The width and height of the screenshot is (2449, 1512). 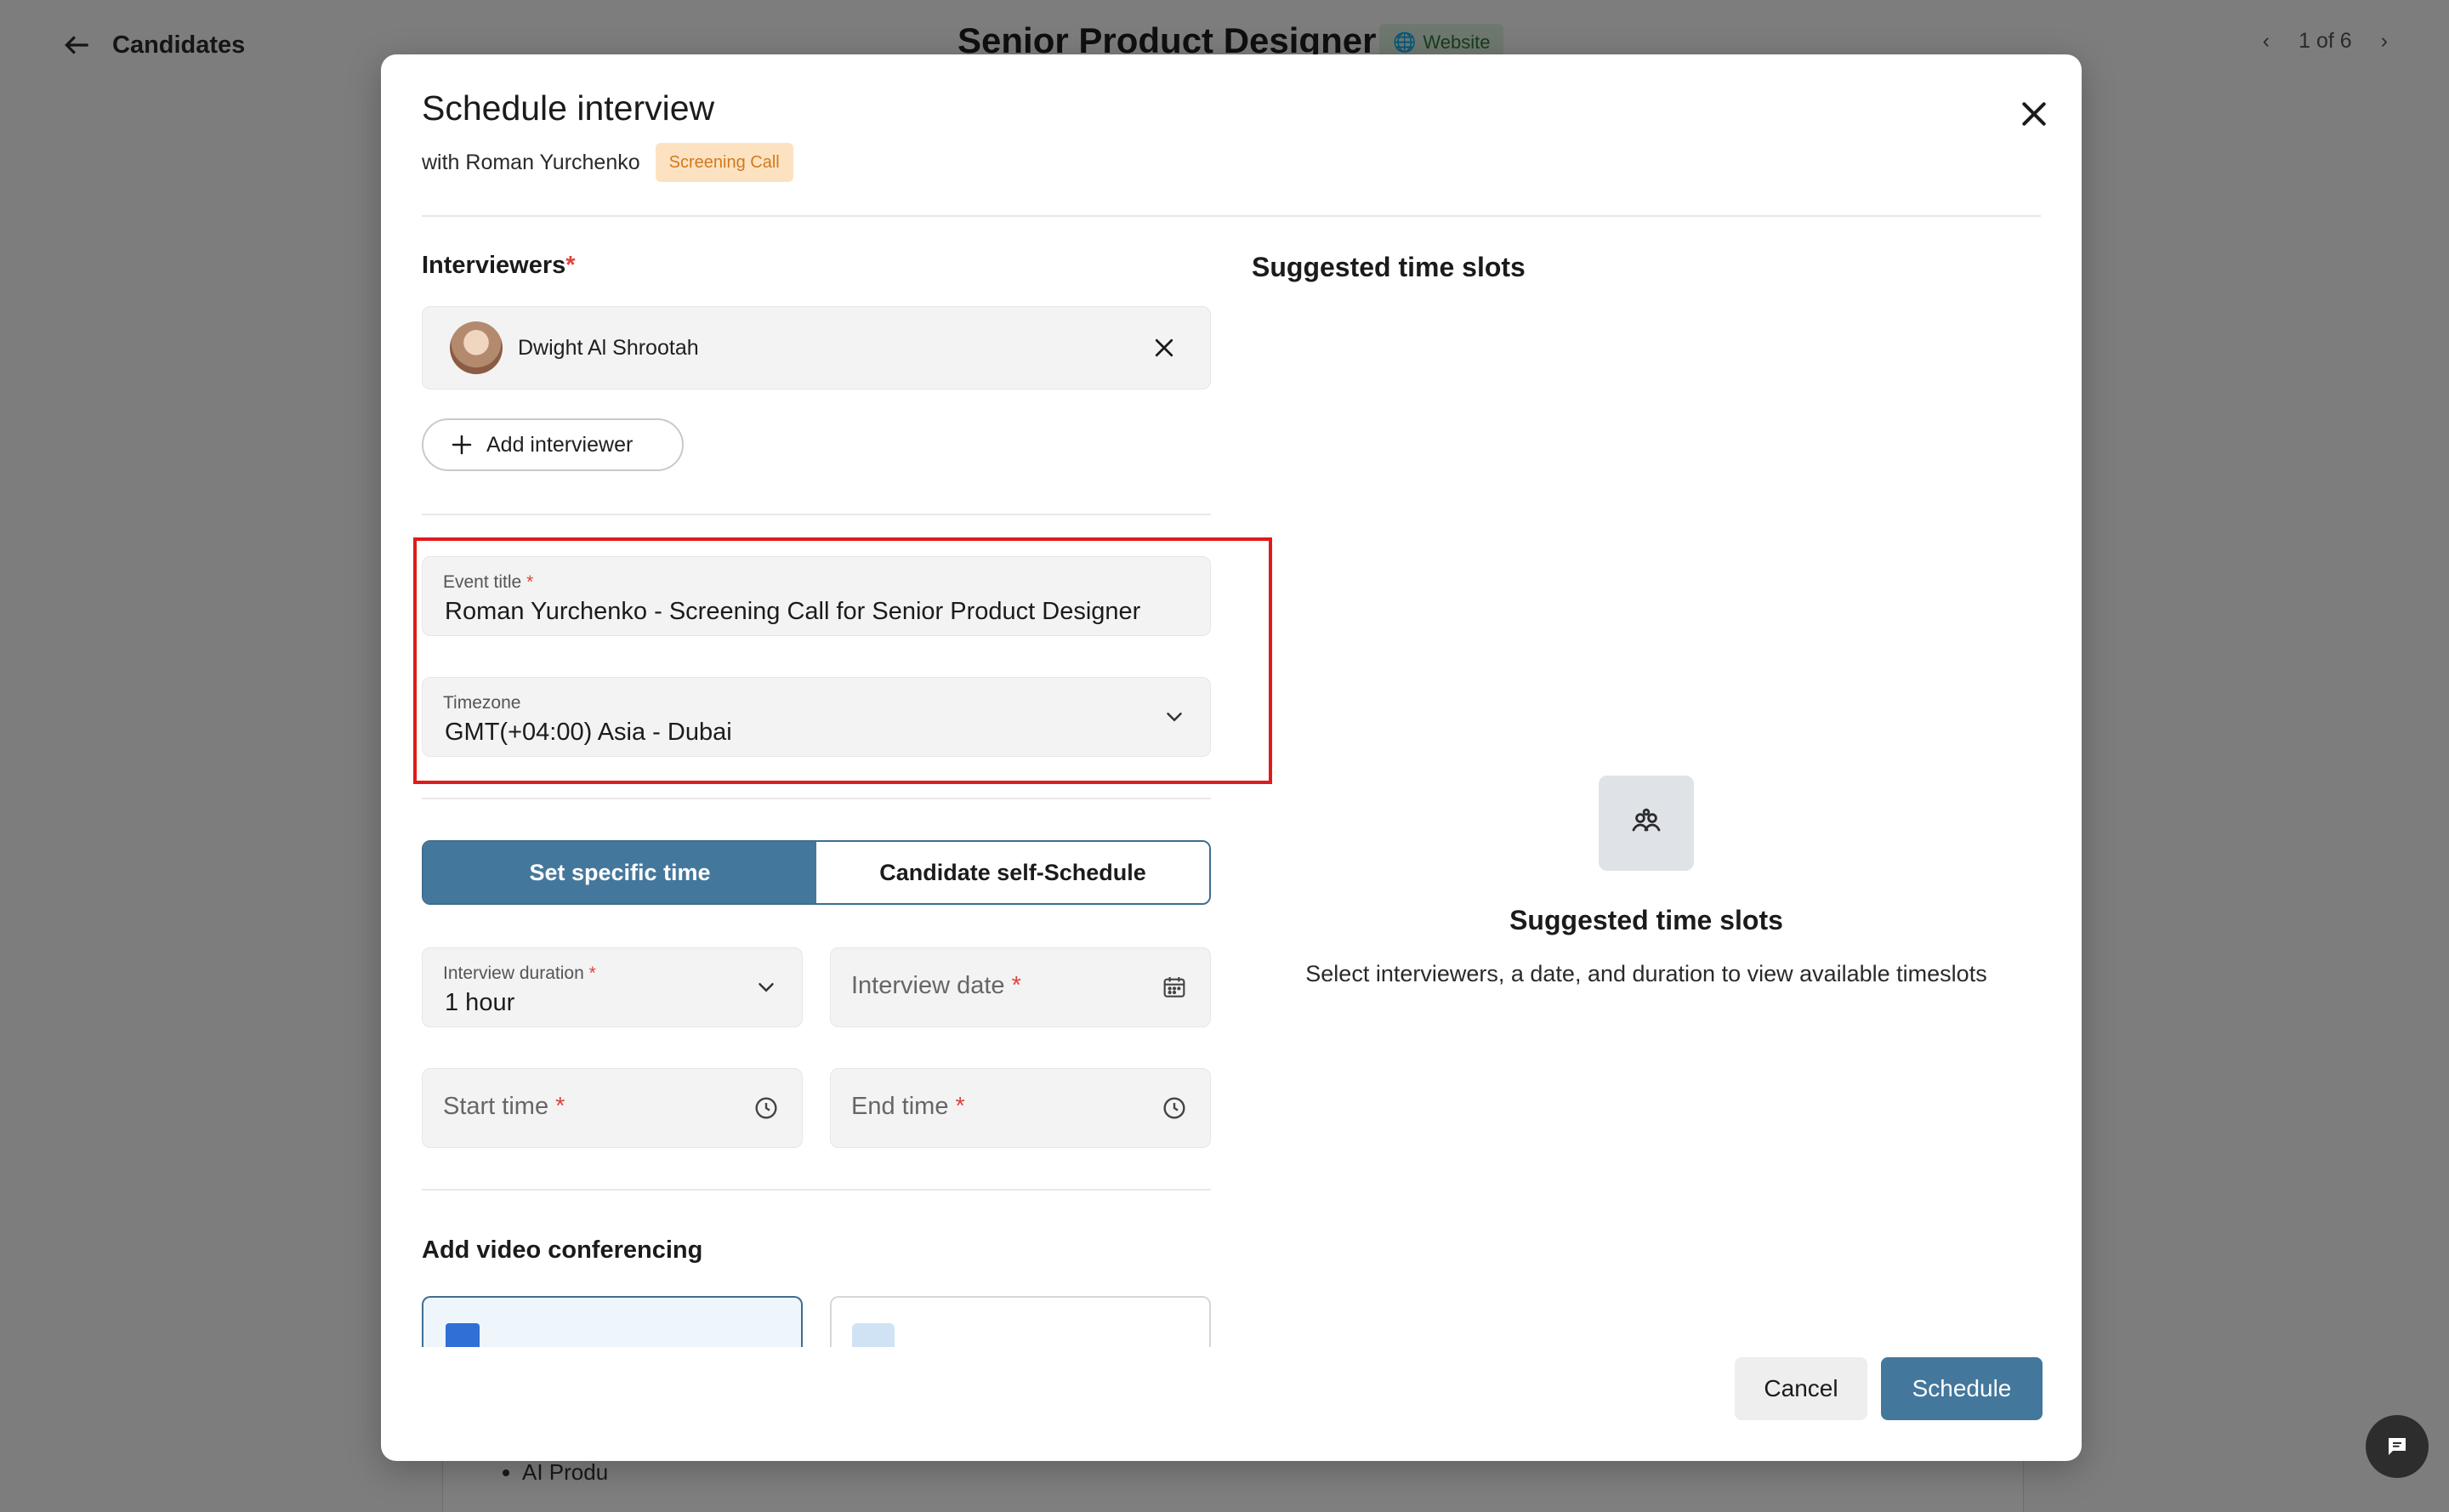 What do you see at coordinates (568, 108) in the screenshot?
I see `modal-title: Schedule interview` at bounding box center [568, 108].